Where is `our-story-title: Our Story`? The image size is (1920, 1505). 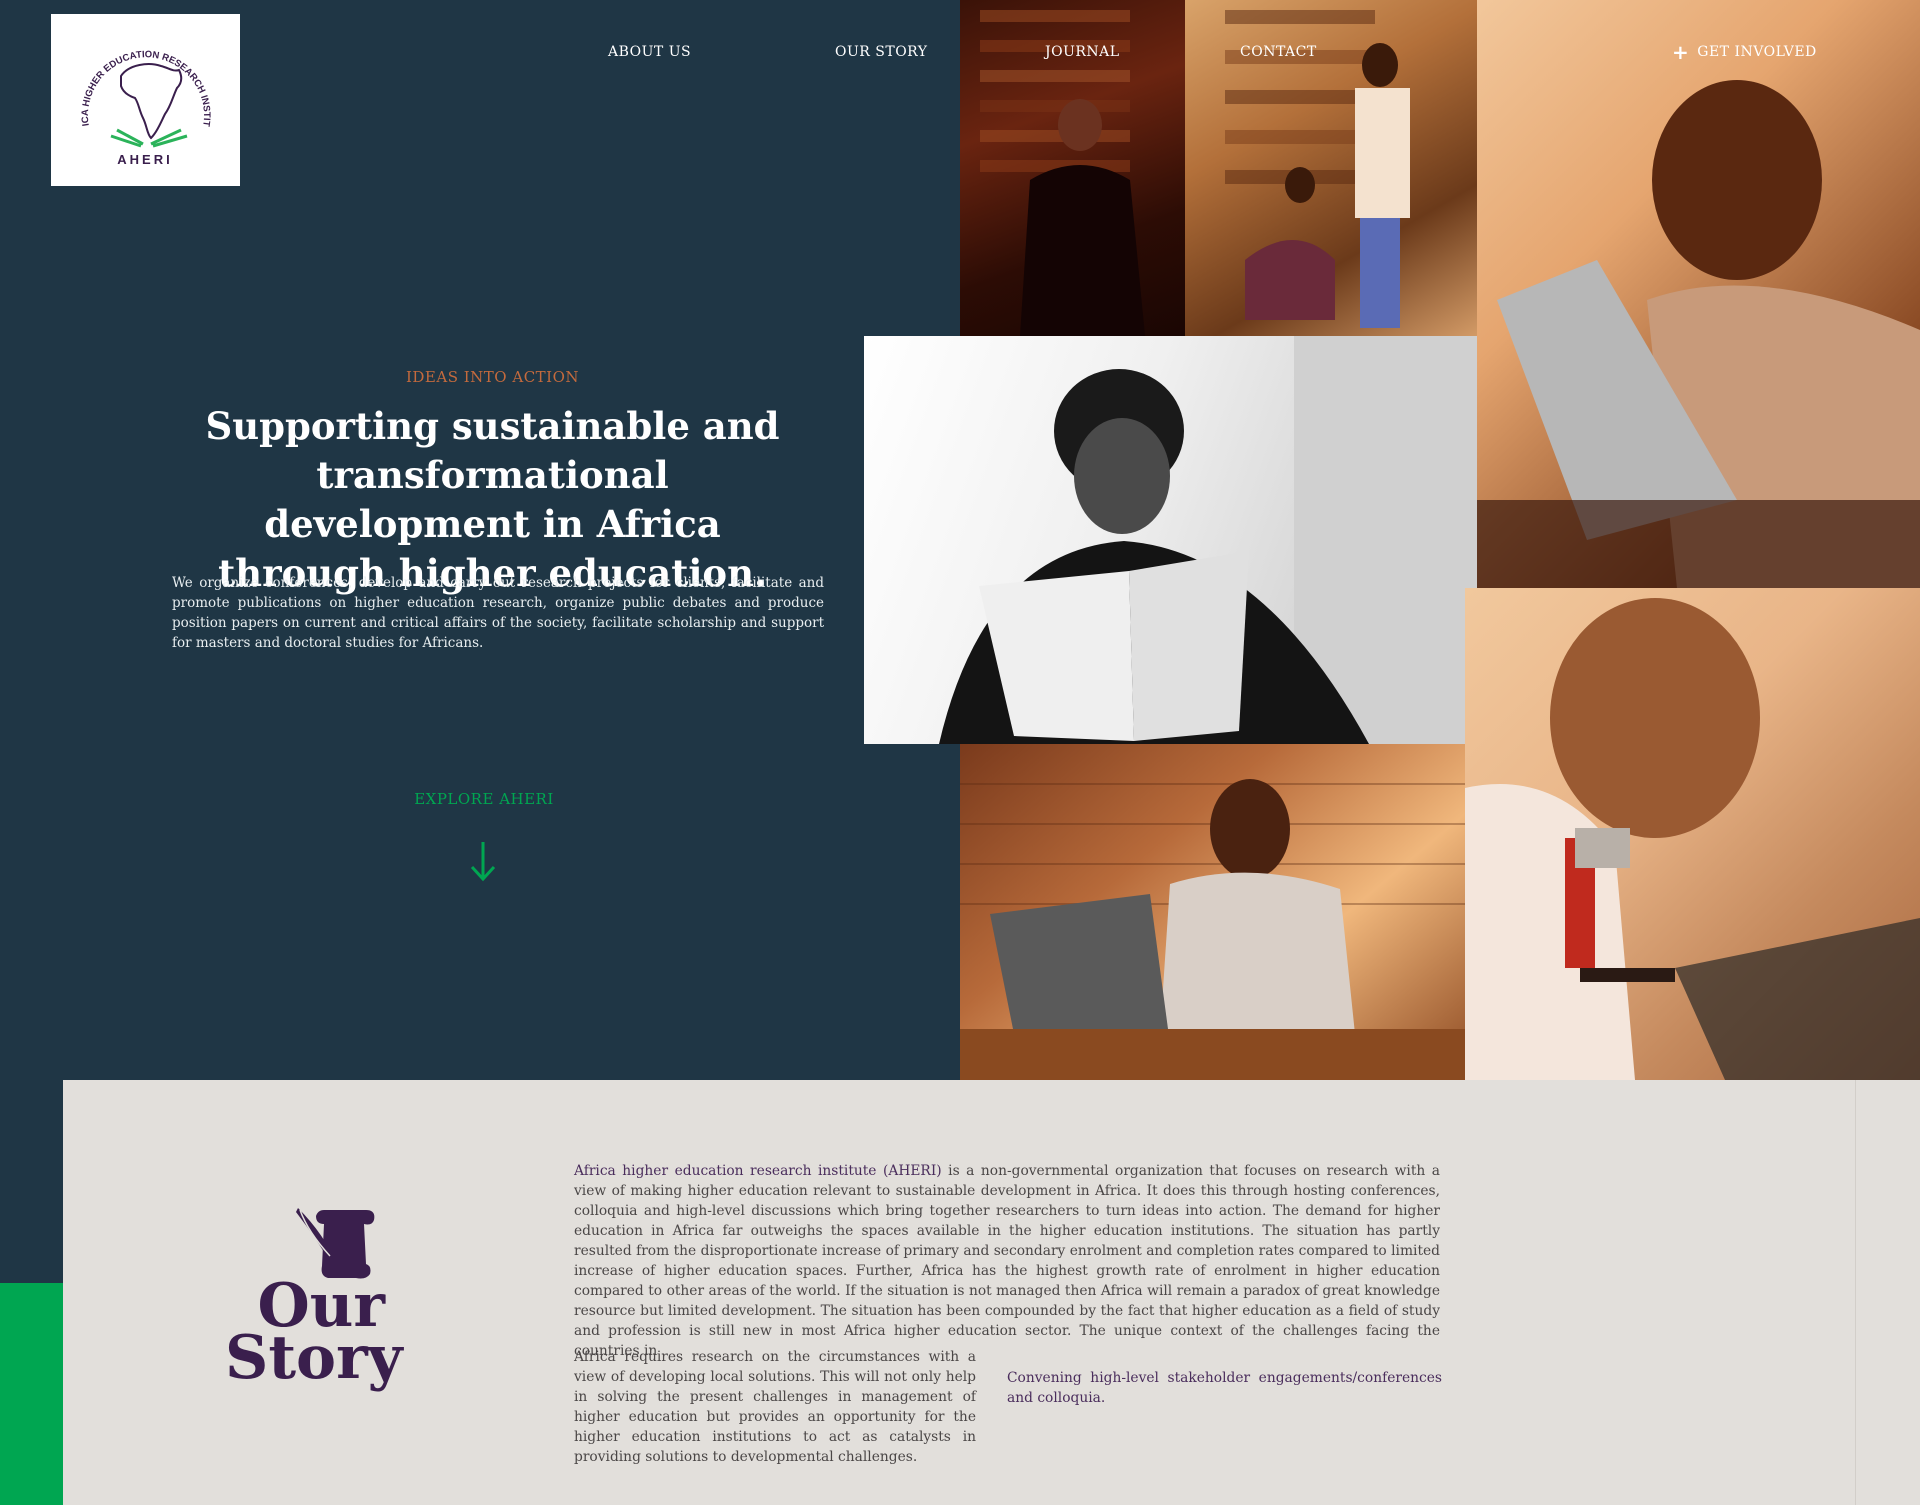
our-story-title: Our Story is located at coordinates (314, 1334).